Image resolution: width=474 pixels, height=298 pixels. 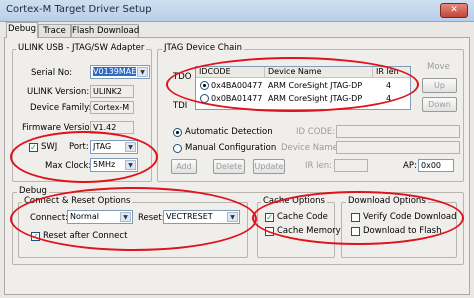 I want to click on delete-button: Delete, so click(x=229, y=166).